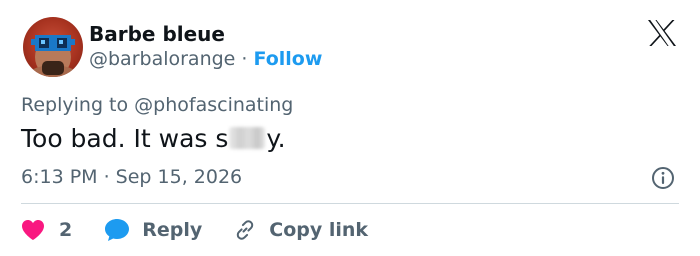 The image size is (700, 256). What do you see at coordinates (66, 230) in the screenshot?
I see `like-count: 2` at bounding box center [66, 230].